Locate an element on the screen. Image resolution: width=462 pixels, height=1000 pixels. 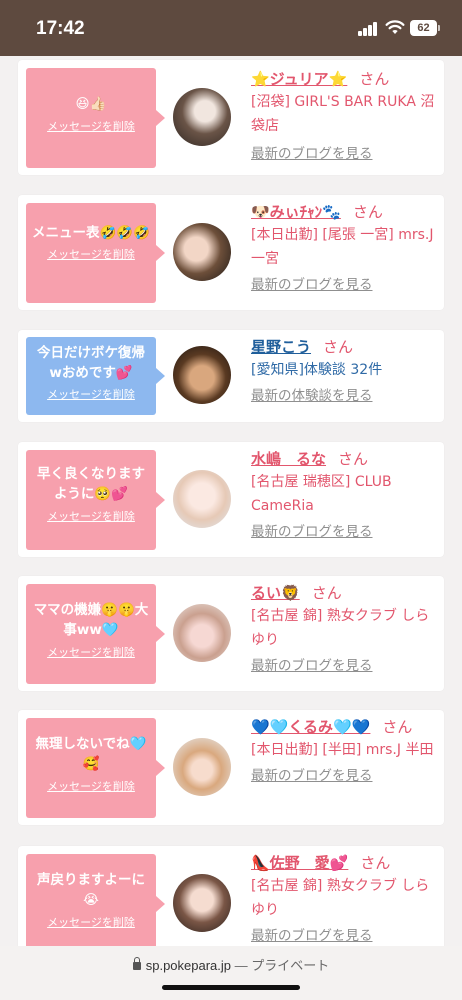
girl-name-link: 💙🩵くるみ🩵💙 is located at coordinates (310, 727).